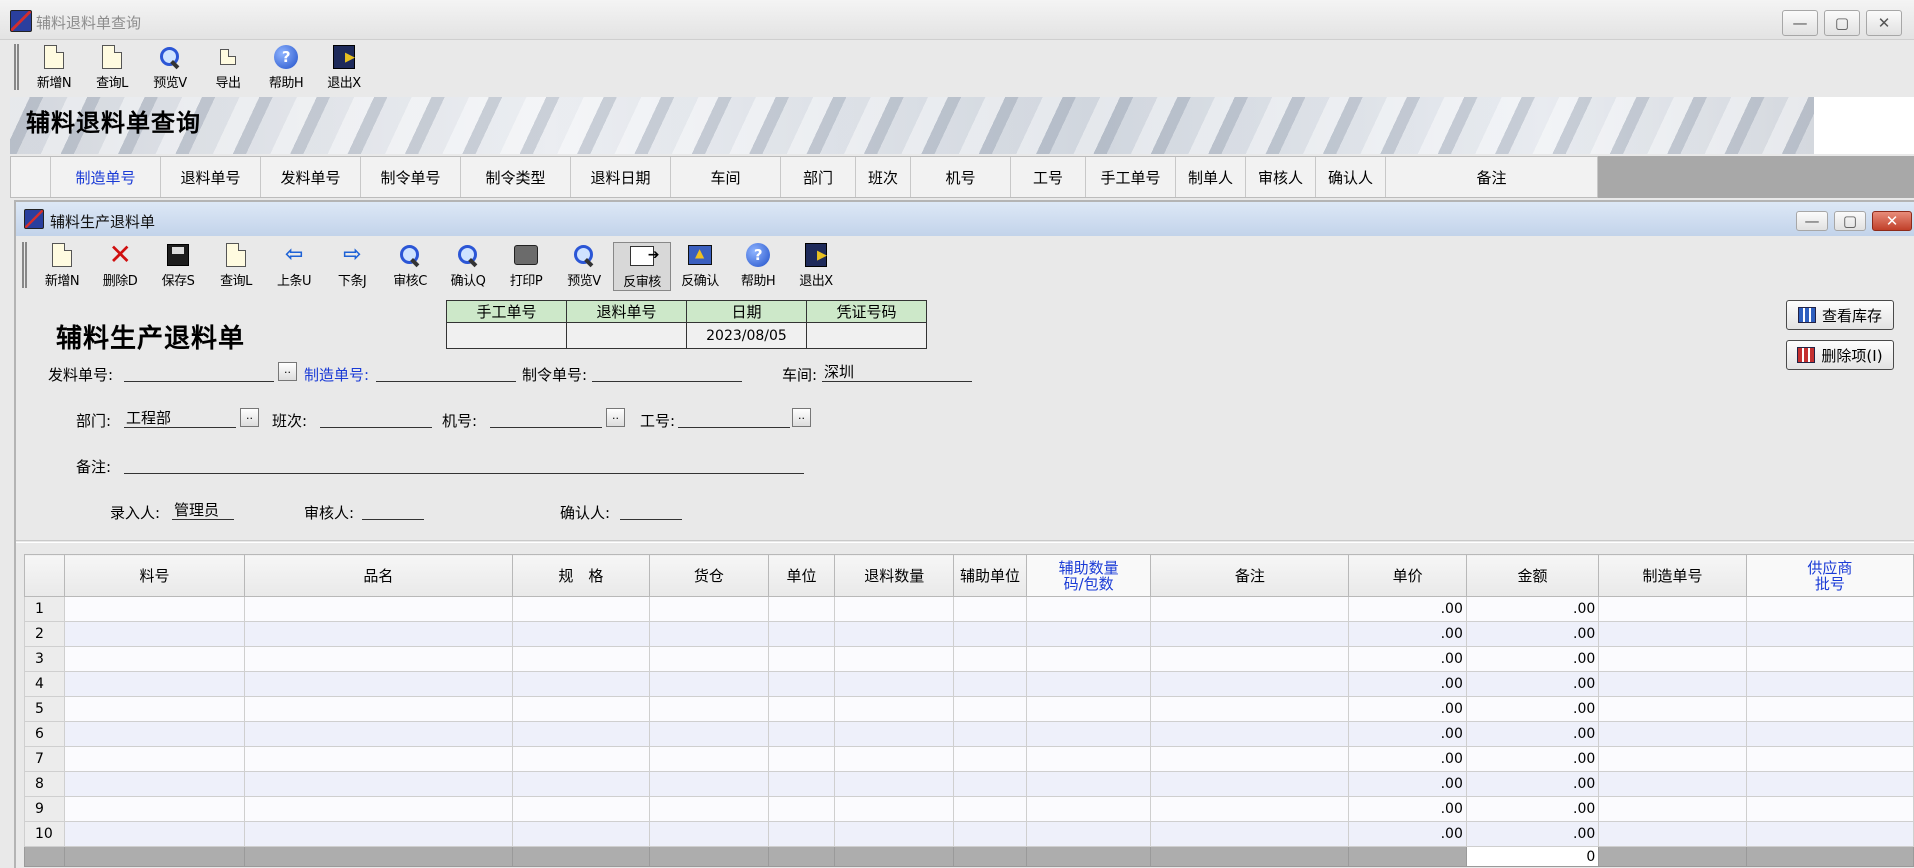 The image size is (1914, 868). I want to click on manual-no-input, so click(506, 335).